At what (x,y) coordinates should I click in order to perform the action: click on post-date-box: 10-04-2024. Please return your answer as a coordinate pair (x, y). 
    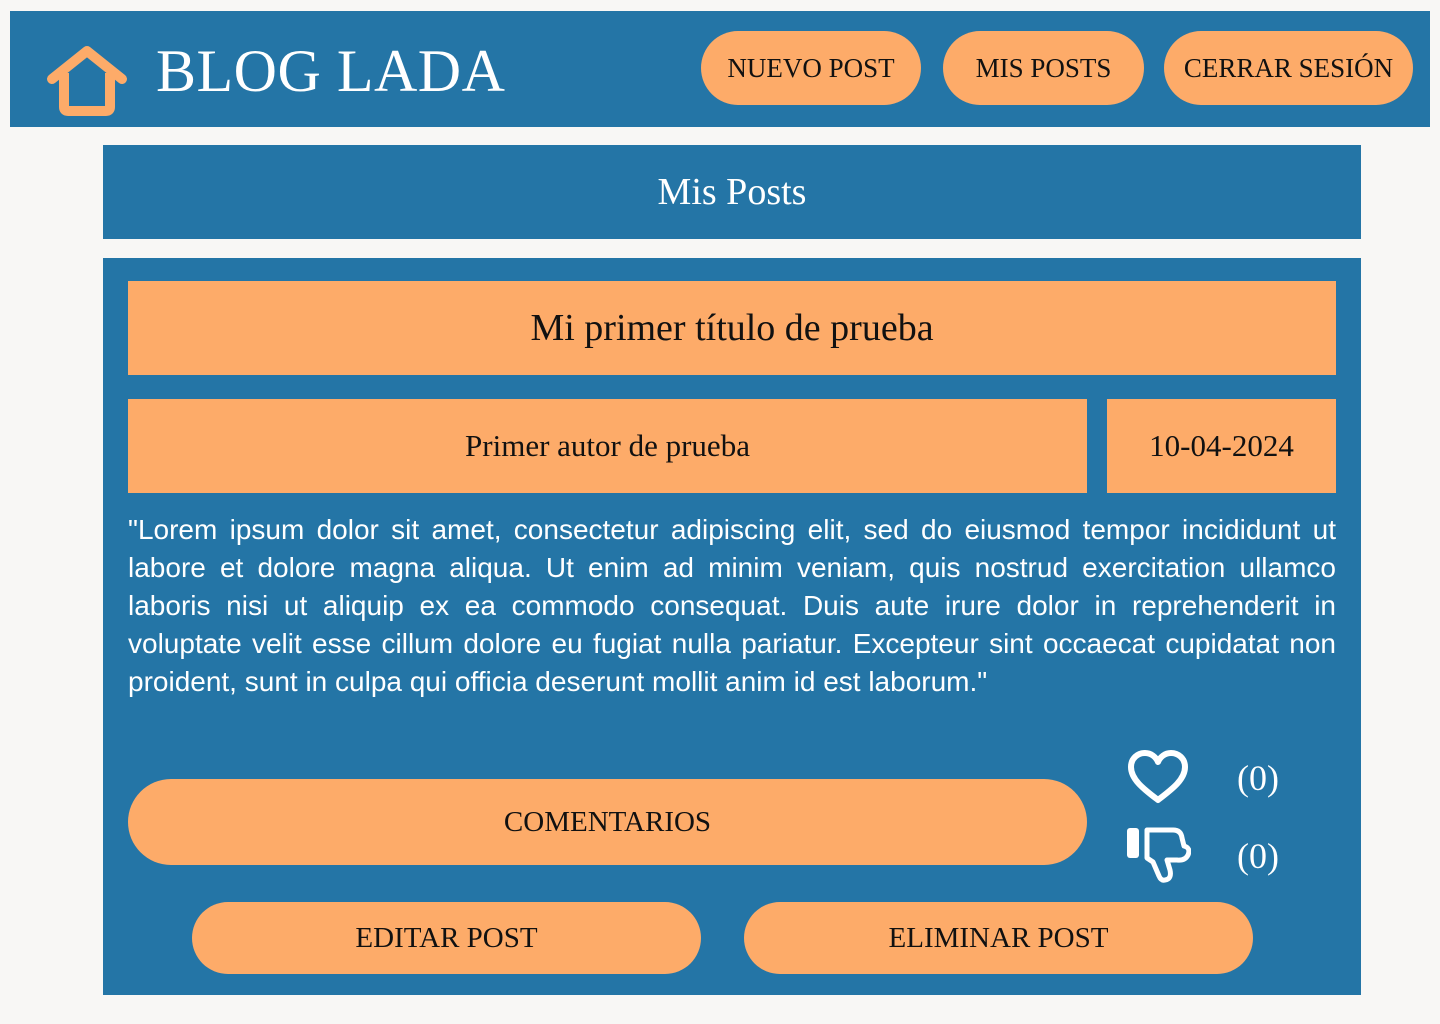
    Looking at the image, I should click on (1221, 446).